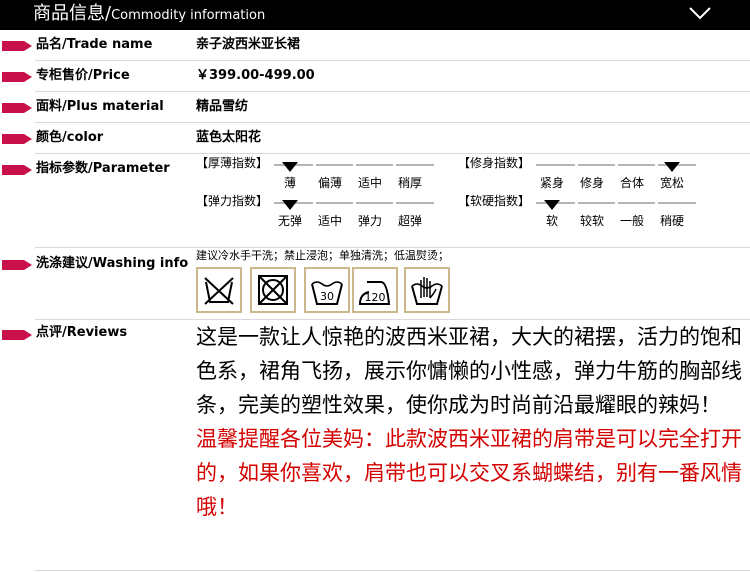 The image size is (750, 572). I want to click on gauge-fit: 【修身指数】 紧身 修身 合体 宽松, so click(583, 176).